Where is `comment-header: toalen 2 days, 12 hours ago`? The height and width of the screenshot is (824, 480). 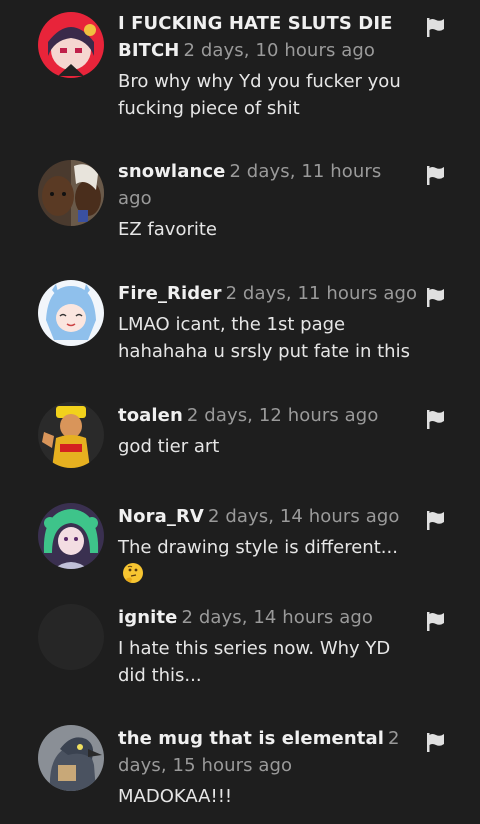 comment-header: toalen 2 days, 12 hours ago is located at coordinates (268, 415).